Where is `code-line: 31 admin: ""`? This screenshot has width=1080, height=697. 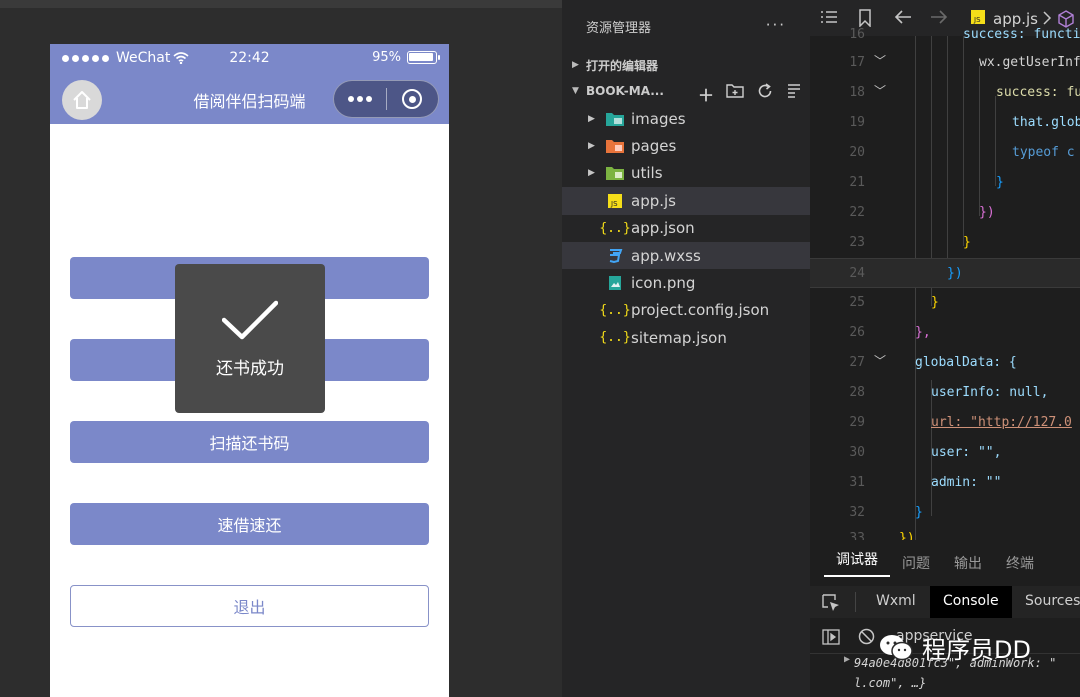
code-line: 31 admin: "" is located at coordinates (945, 483).